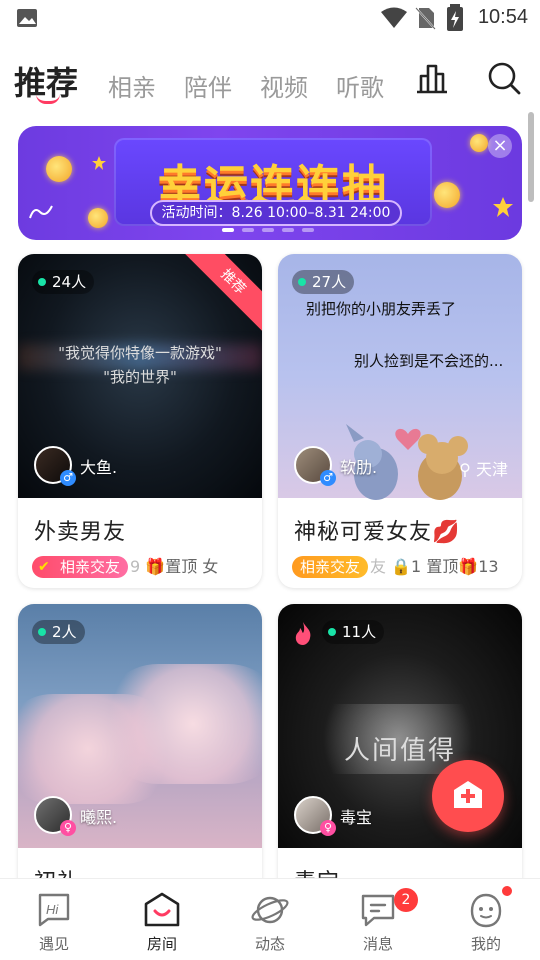 The height and width of the screenshot is (960, 540). I want to click on room-tags: 相亲交友友 🔒1 置顶🎁13, so click(395, 568).